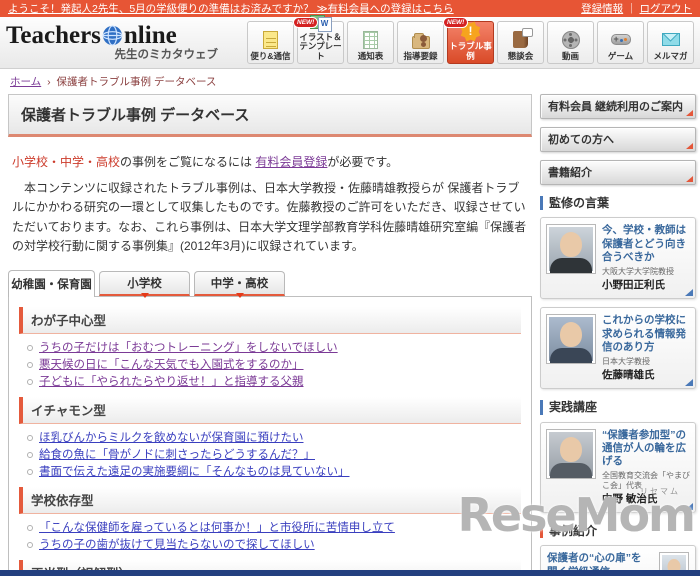  I want to click on account-info-link: 登録情報, so click(602, 9).